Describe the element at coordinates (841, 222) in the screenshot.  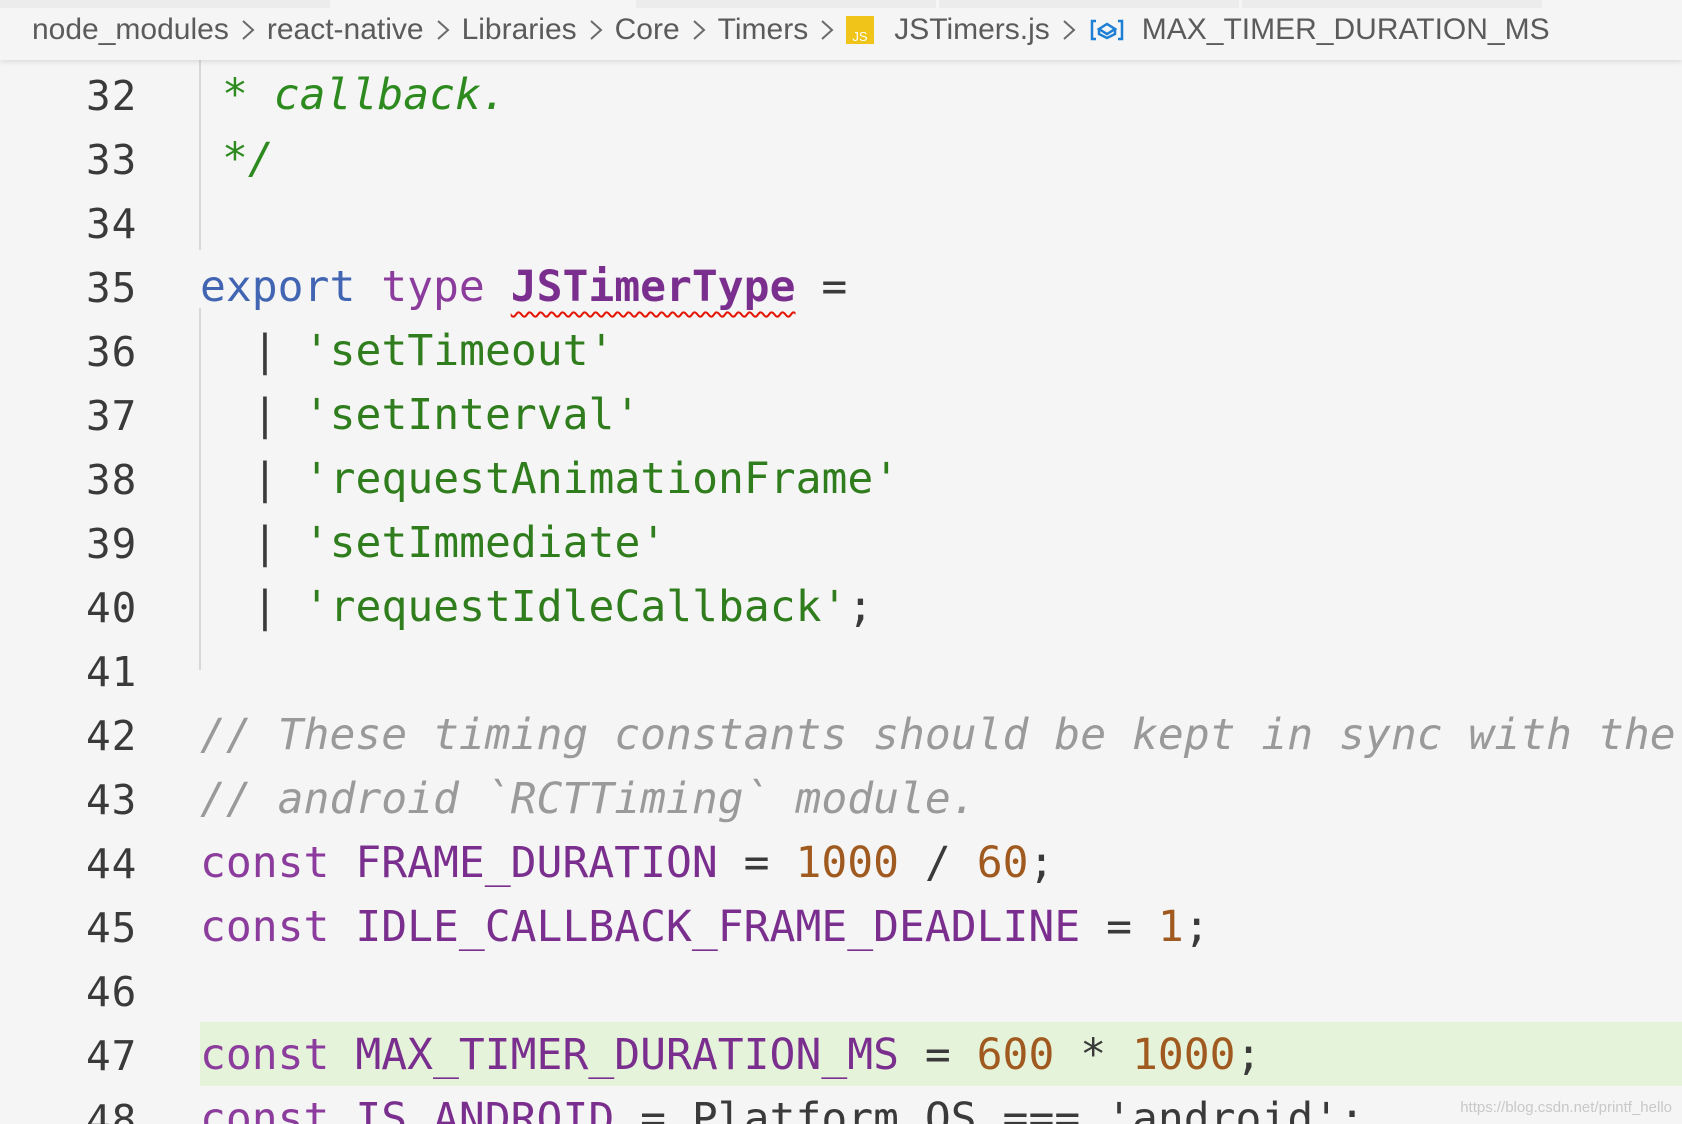
I see `code-line: 34` at that location.